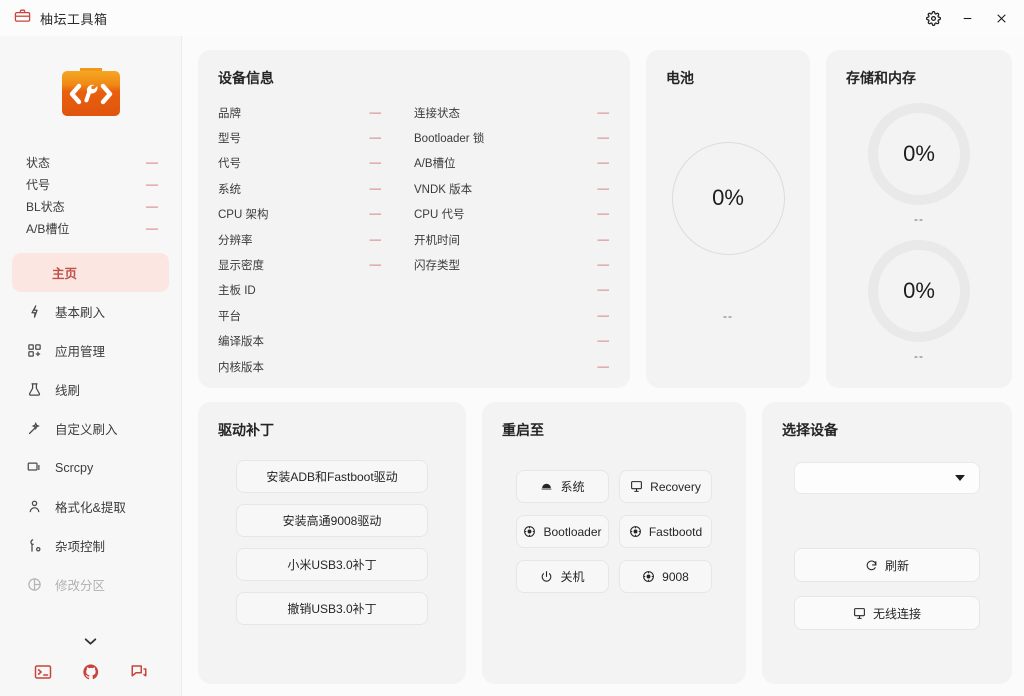  What do you see at coordinates (38, 184) in the screenshot?
I see `status-label: 代号` at bounding box center [38, 184].